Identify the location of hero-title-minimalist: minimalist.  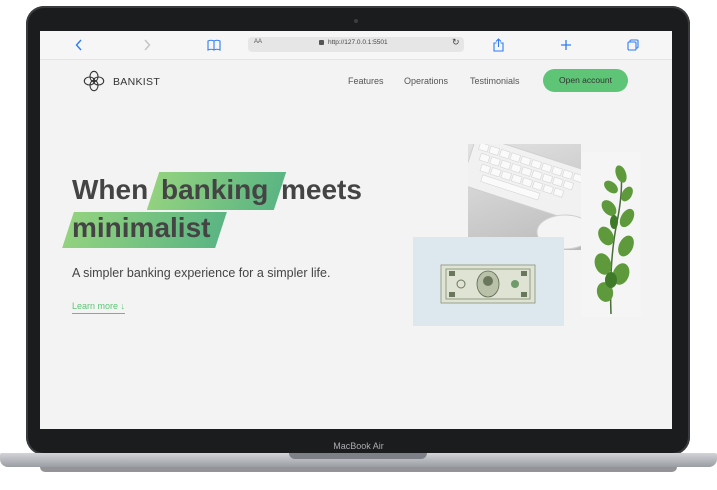
(141, 227).